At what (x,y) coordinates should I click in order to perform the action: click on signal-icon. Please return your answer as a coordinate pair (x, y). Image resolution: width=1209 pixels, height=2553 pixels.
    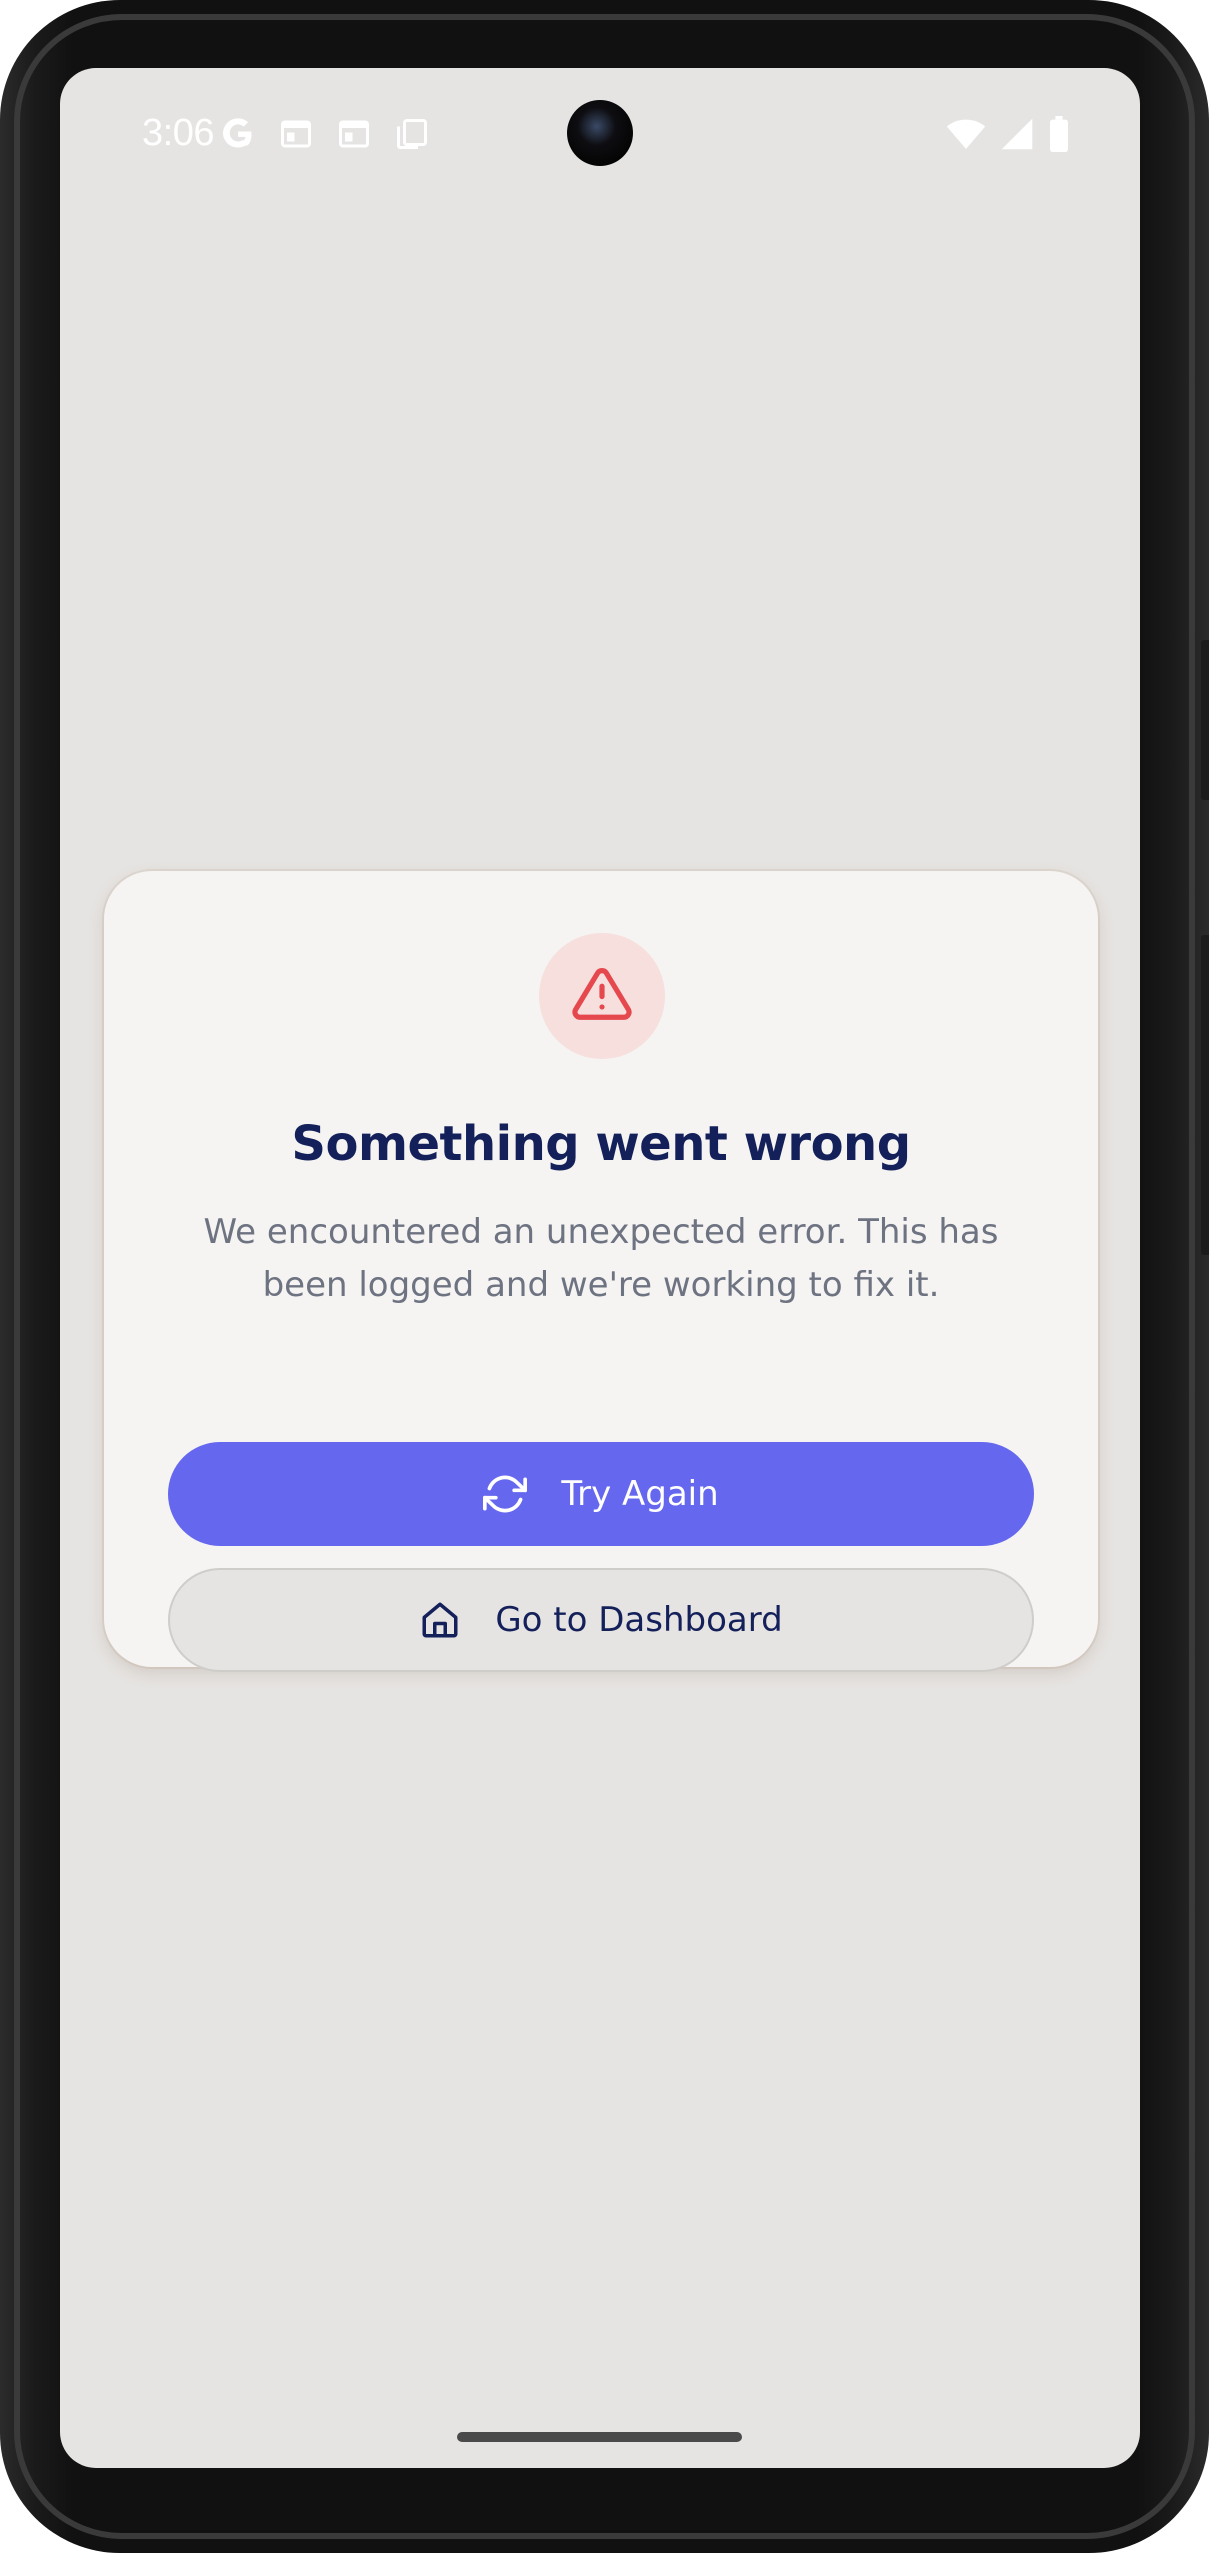
    Looking at the image, I should click on (1017, 136).